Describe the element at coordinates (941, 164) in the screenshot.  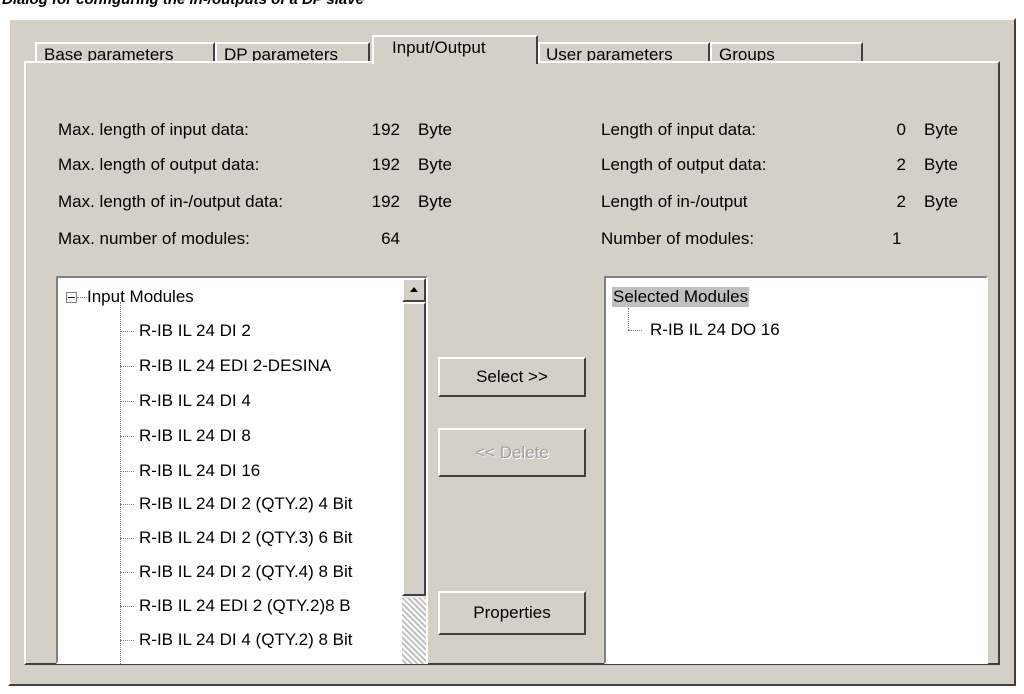
I see `output-length-unit: Byte` at that location.